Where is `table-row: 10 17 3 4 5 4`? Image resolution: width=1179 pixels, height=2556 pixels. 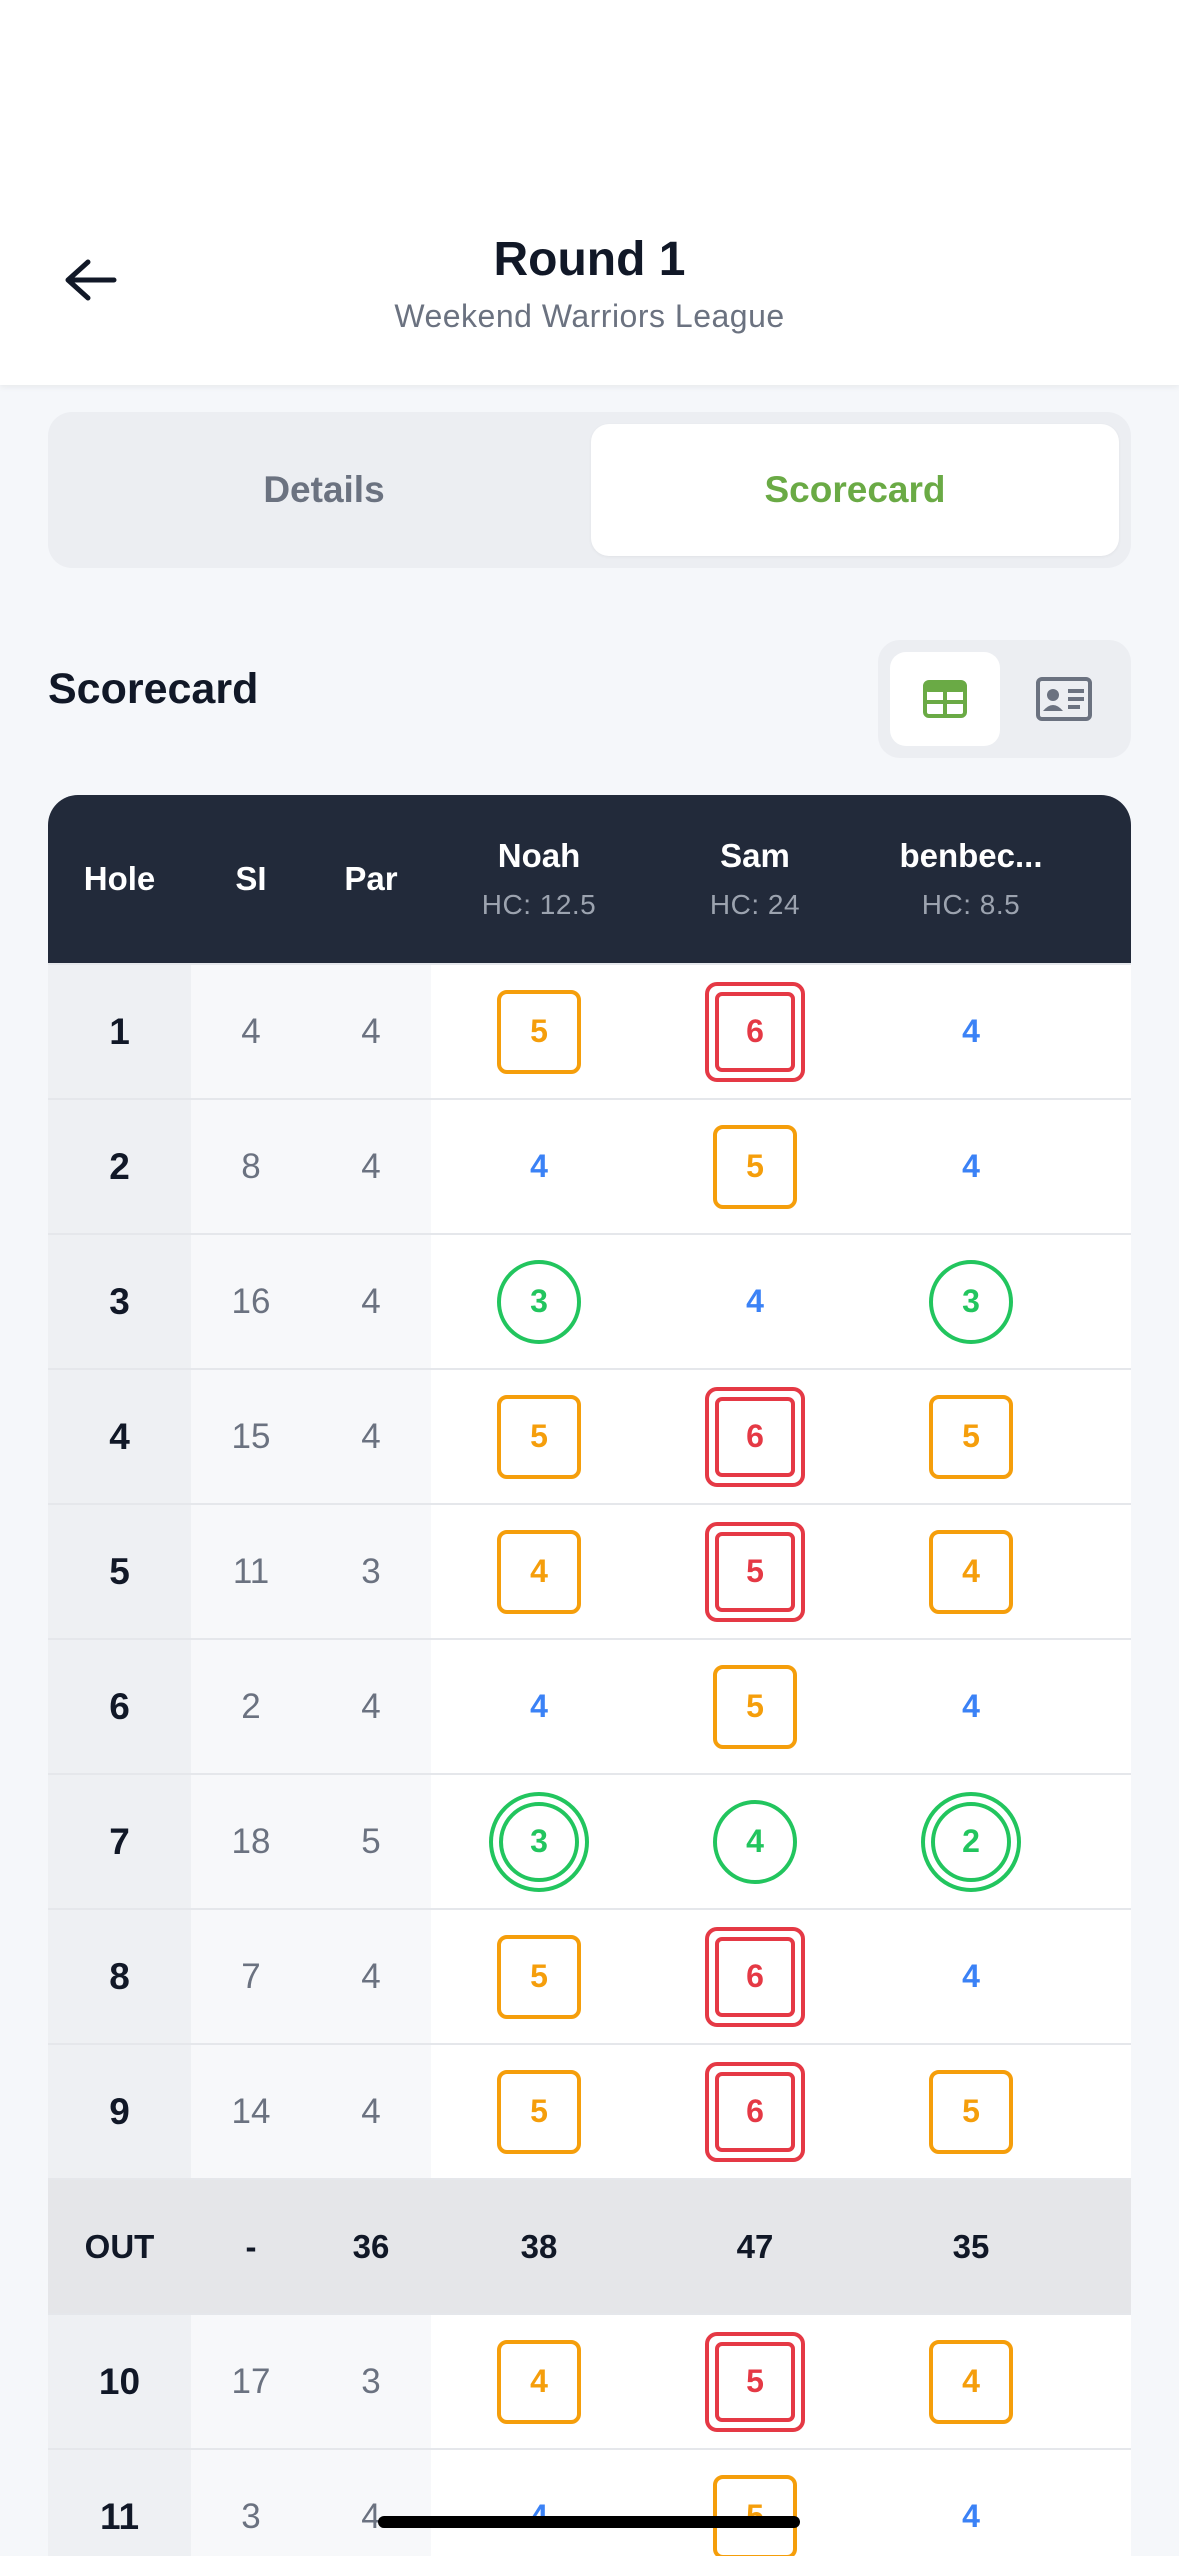 table-row: 10 17 3 4 5 4 is located at coordinates (589, 2380).